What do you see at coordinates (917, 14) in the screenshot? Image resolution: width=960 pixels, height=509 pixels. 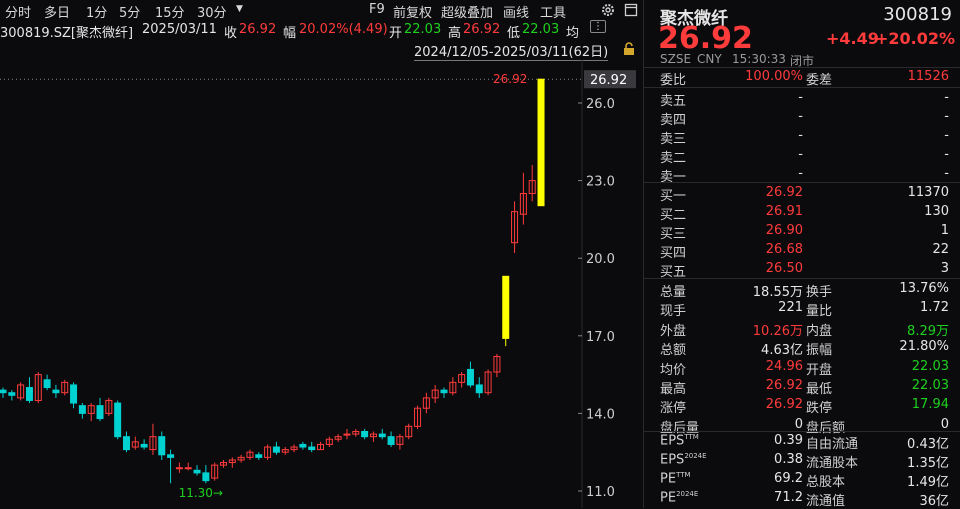 I see `stock-code: 300819` at bounding box center [917, 14].